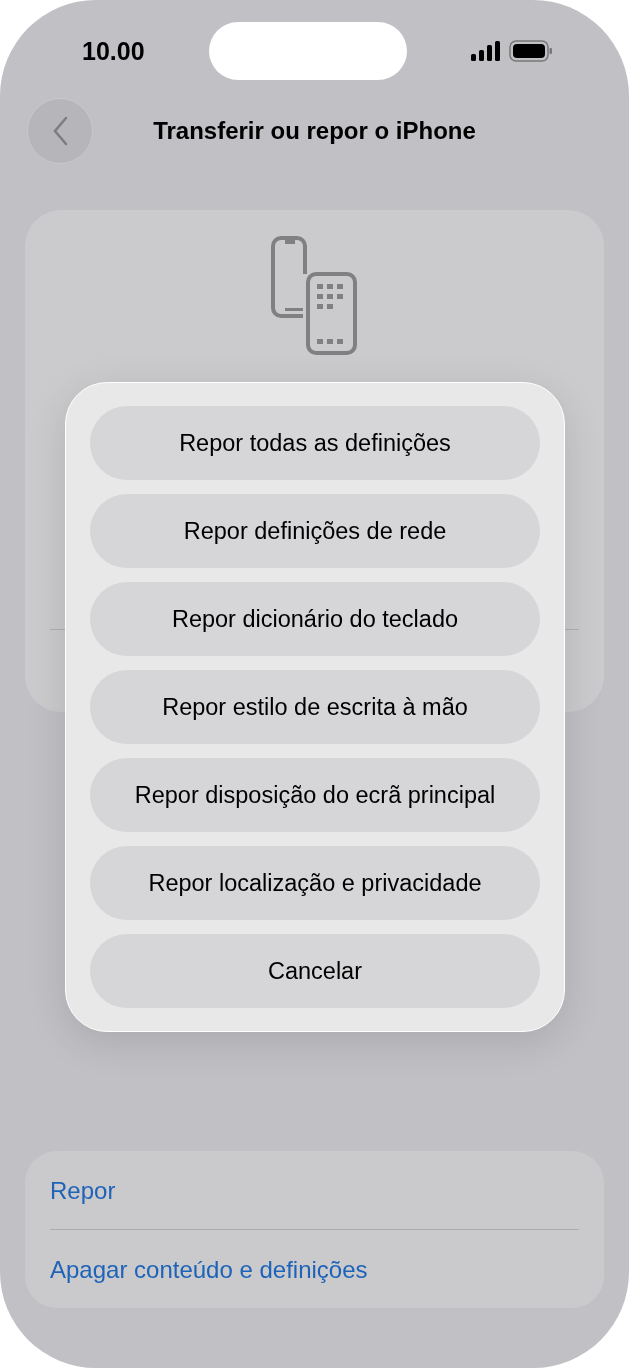 The height and width of the screenshot is (1368, 629). What do you see at coordinates (113, 51) in the screenshot?
I see `status-time: 10.00` at bounding box center [113, 51].